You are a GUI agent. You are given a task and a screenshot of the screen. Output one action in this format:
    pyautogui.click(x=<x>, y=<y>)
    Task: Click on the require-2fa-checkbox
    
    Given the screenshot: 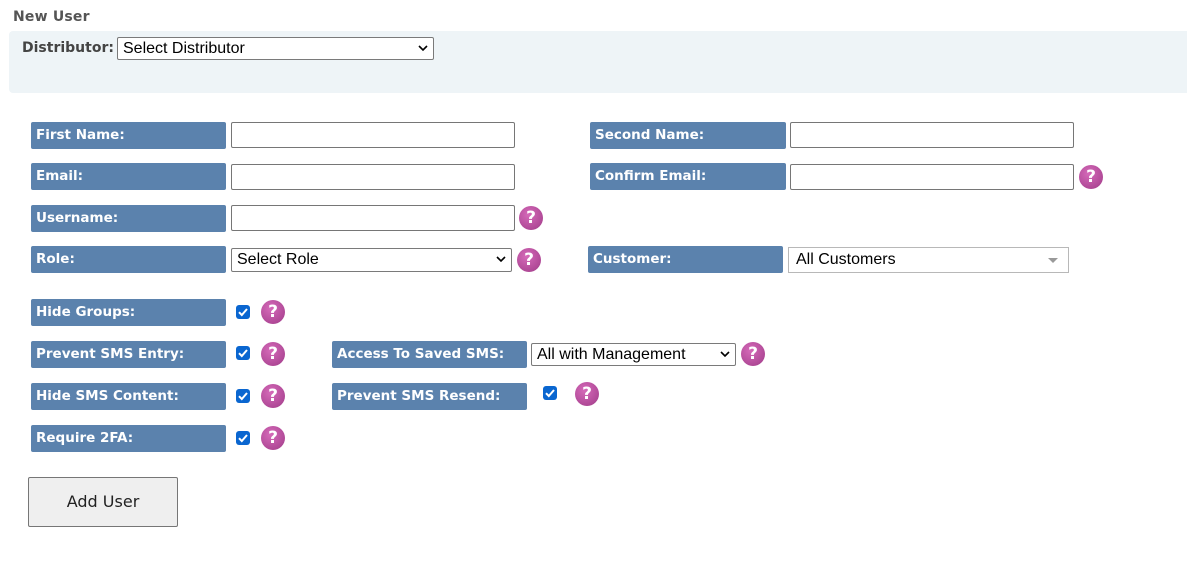 What is the action you would take?
    pyautogui.click(x=243, y=438)
    